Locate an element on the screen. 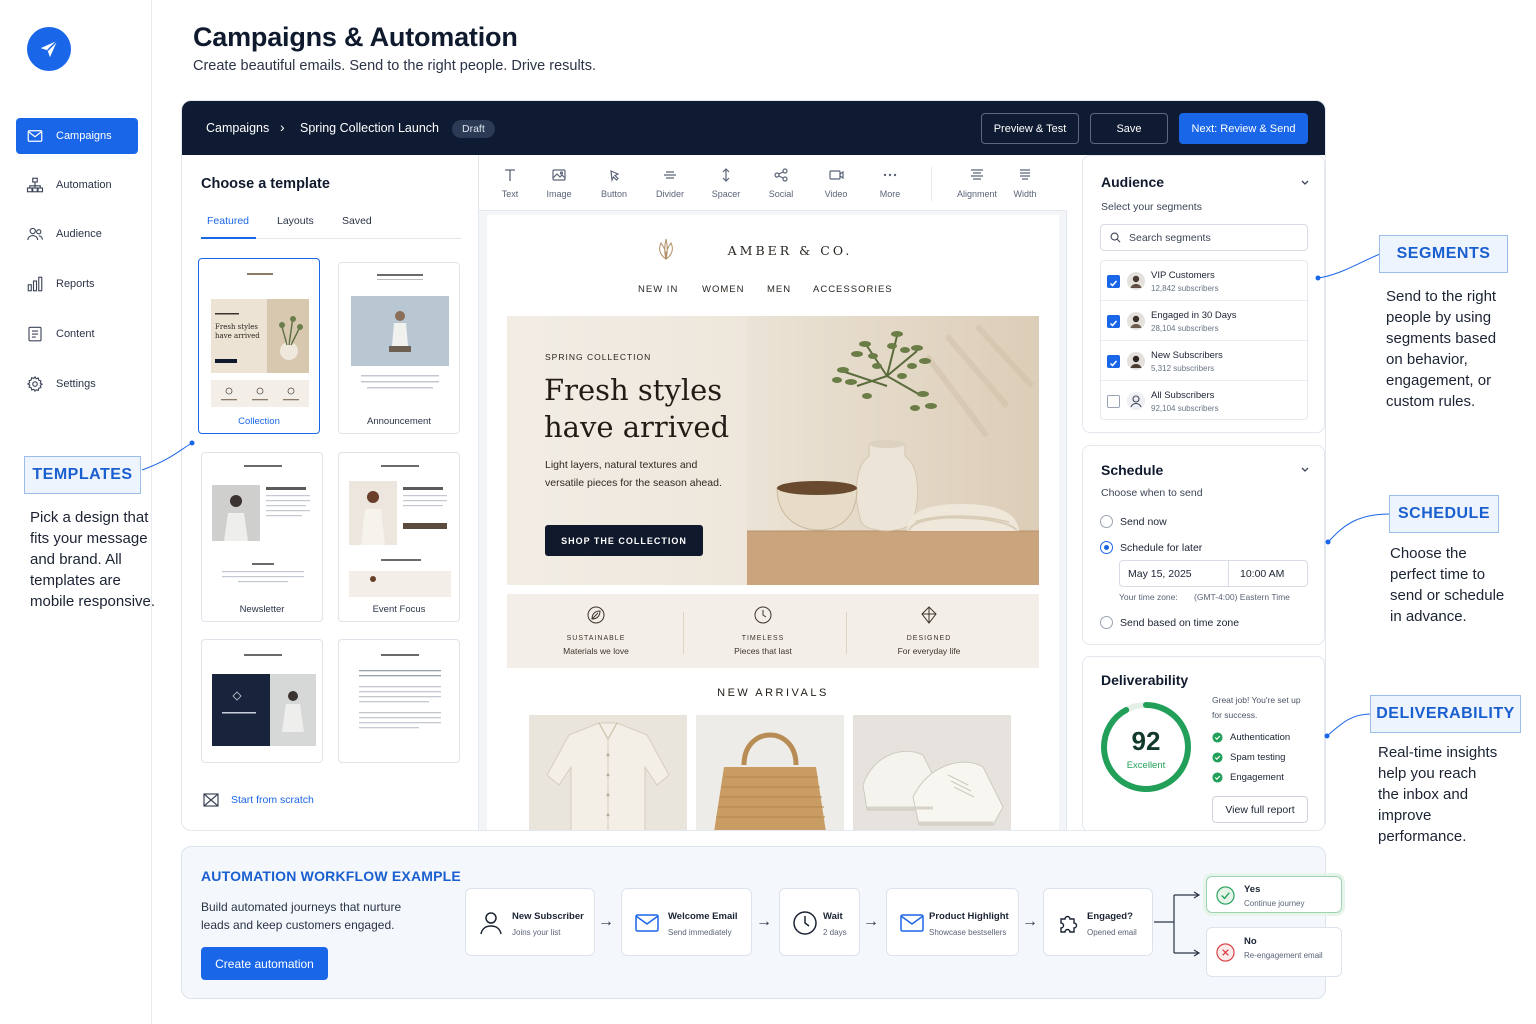  segment-row-engaged: Engaged in 30 Days 28,104 subscribers is located at coordinates (1205, 321).